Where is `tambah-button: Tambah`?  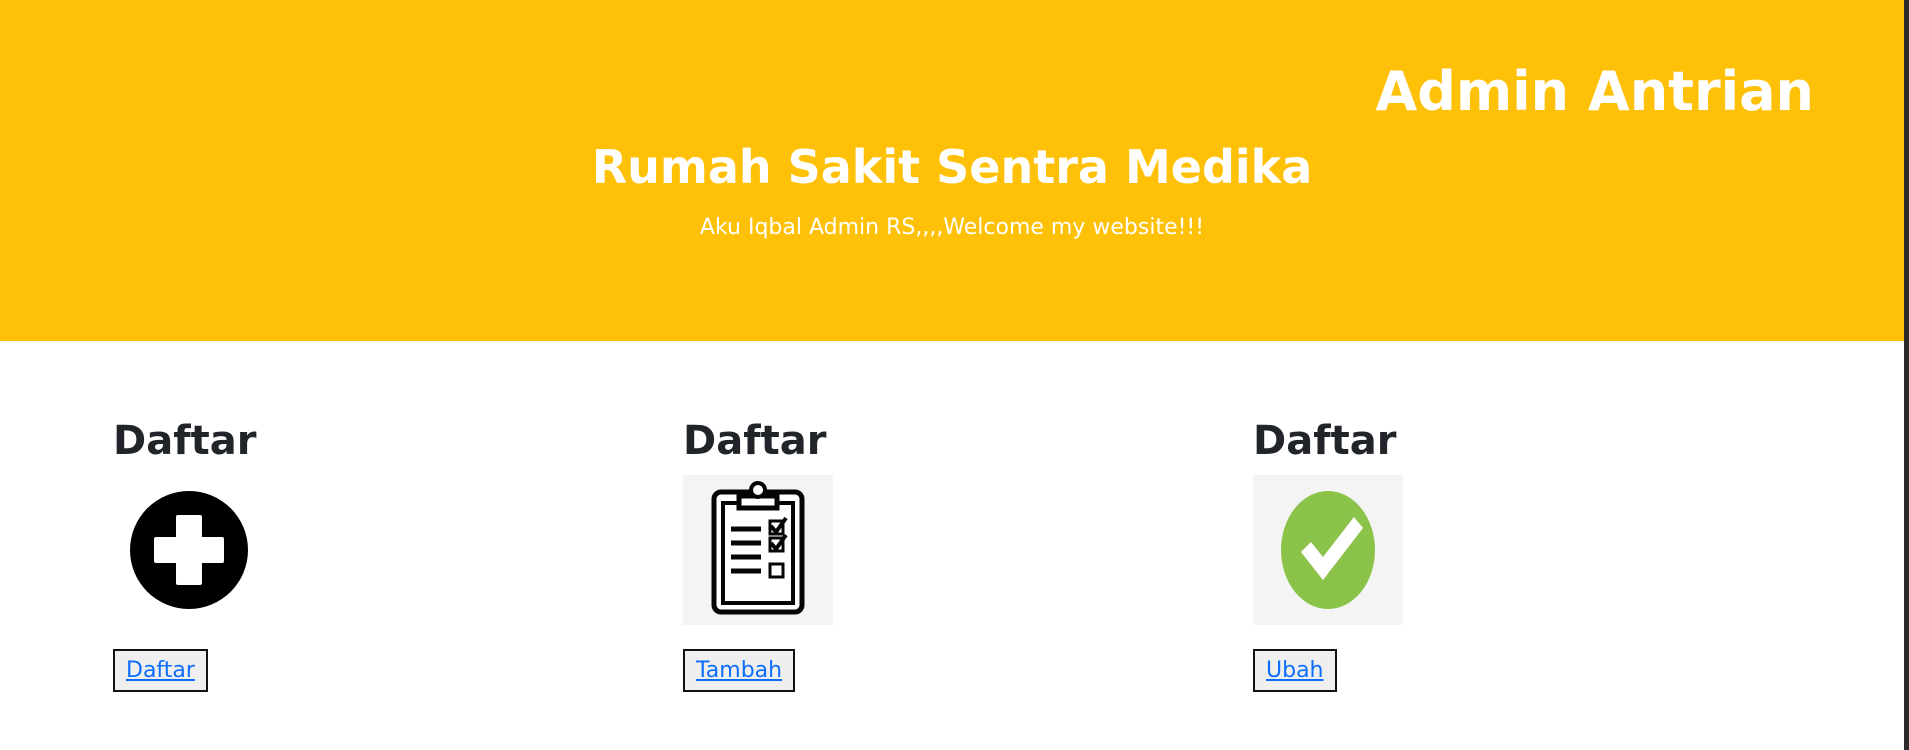
tambah-button: Tambah is located at coordinates (739, 670).